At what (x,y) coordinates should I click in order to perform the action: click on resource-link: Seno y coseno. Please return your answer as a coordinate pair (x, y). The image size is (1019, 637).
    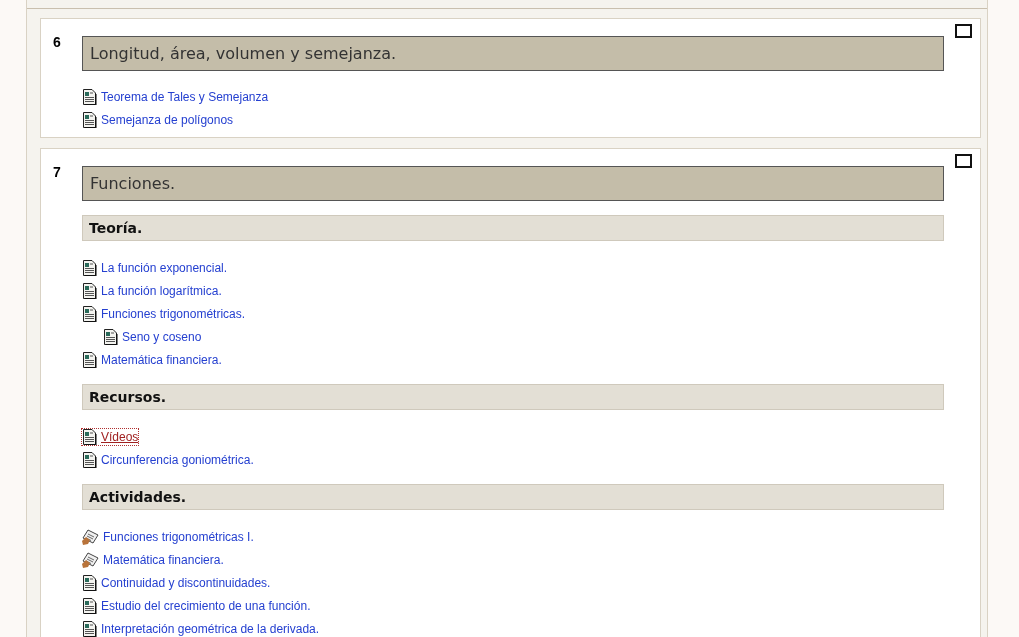
    Looking at the image, I should click on (152, 336).